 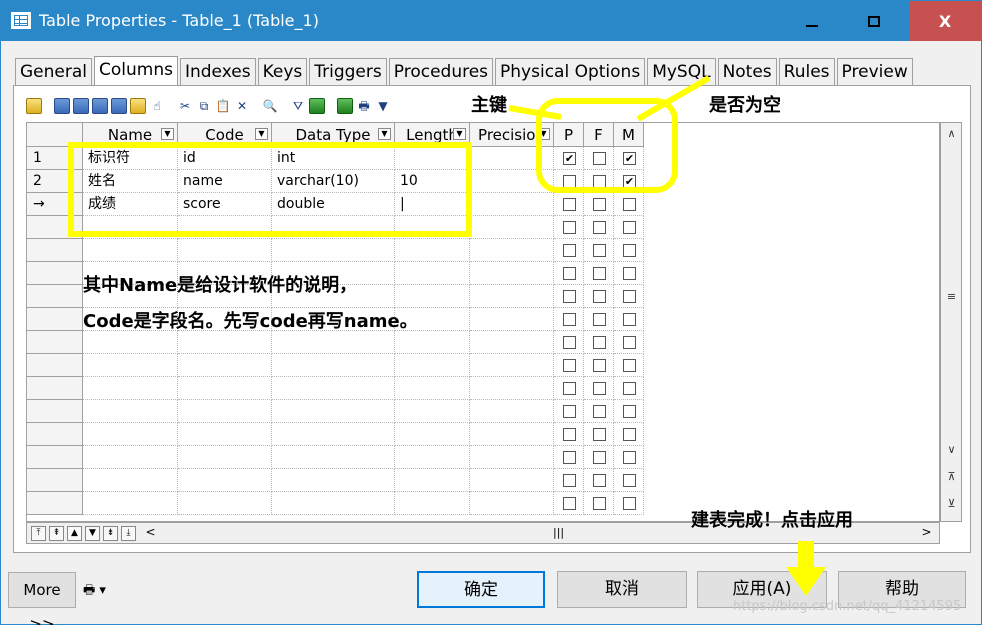 What do you see at coordinates (772, 520) in the screenshot?
I see `annotation-done: 建表完成！点击应用` at bounding box center [772, 520].